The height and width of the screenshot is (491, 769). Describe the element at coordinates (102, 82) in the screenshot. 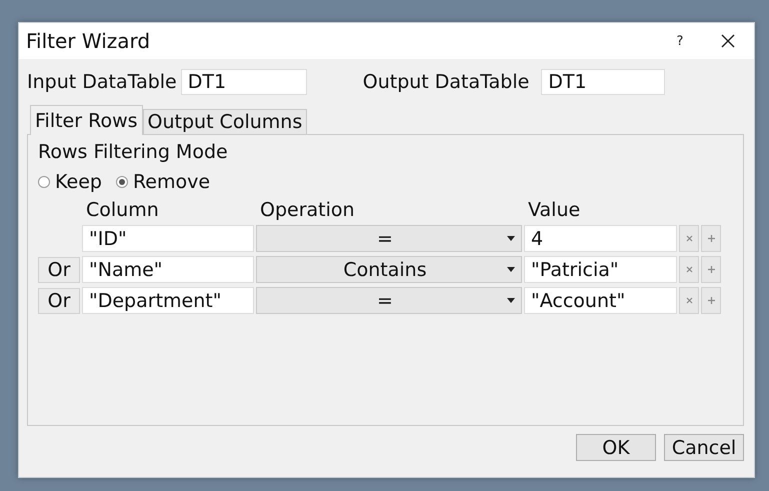

I see `field-label: Input DataTable` at that location.